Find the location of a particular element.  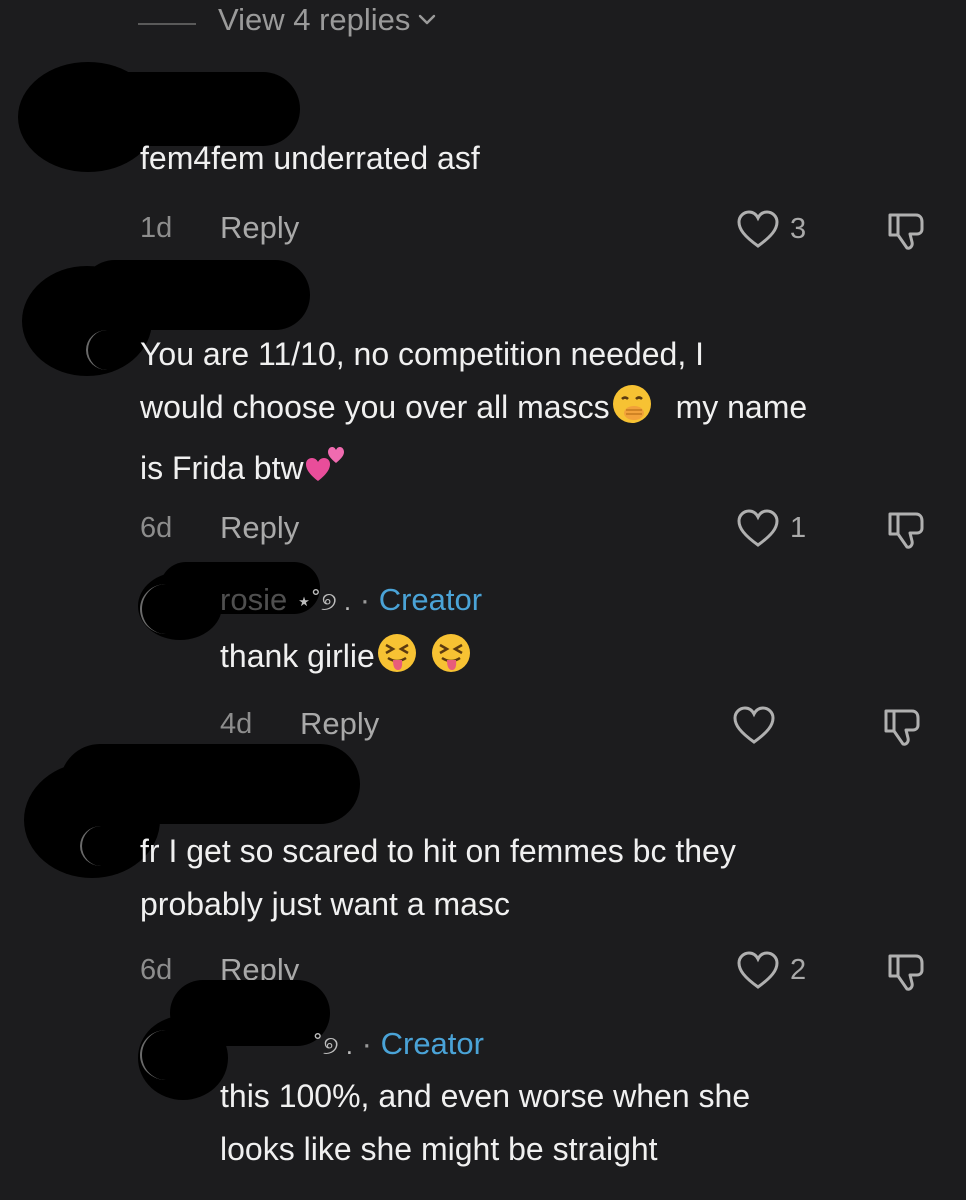

comment-line: would choose you over all mascs my name is located at coordinates (473, 411).